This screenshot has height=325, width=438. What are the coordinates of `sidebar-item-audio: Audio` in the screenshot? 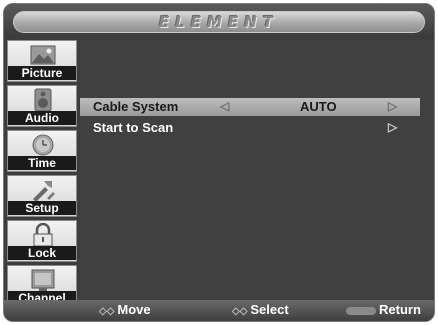 It's located at (42, 106).